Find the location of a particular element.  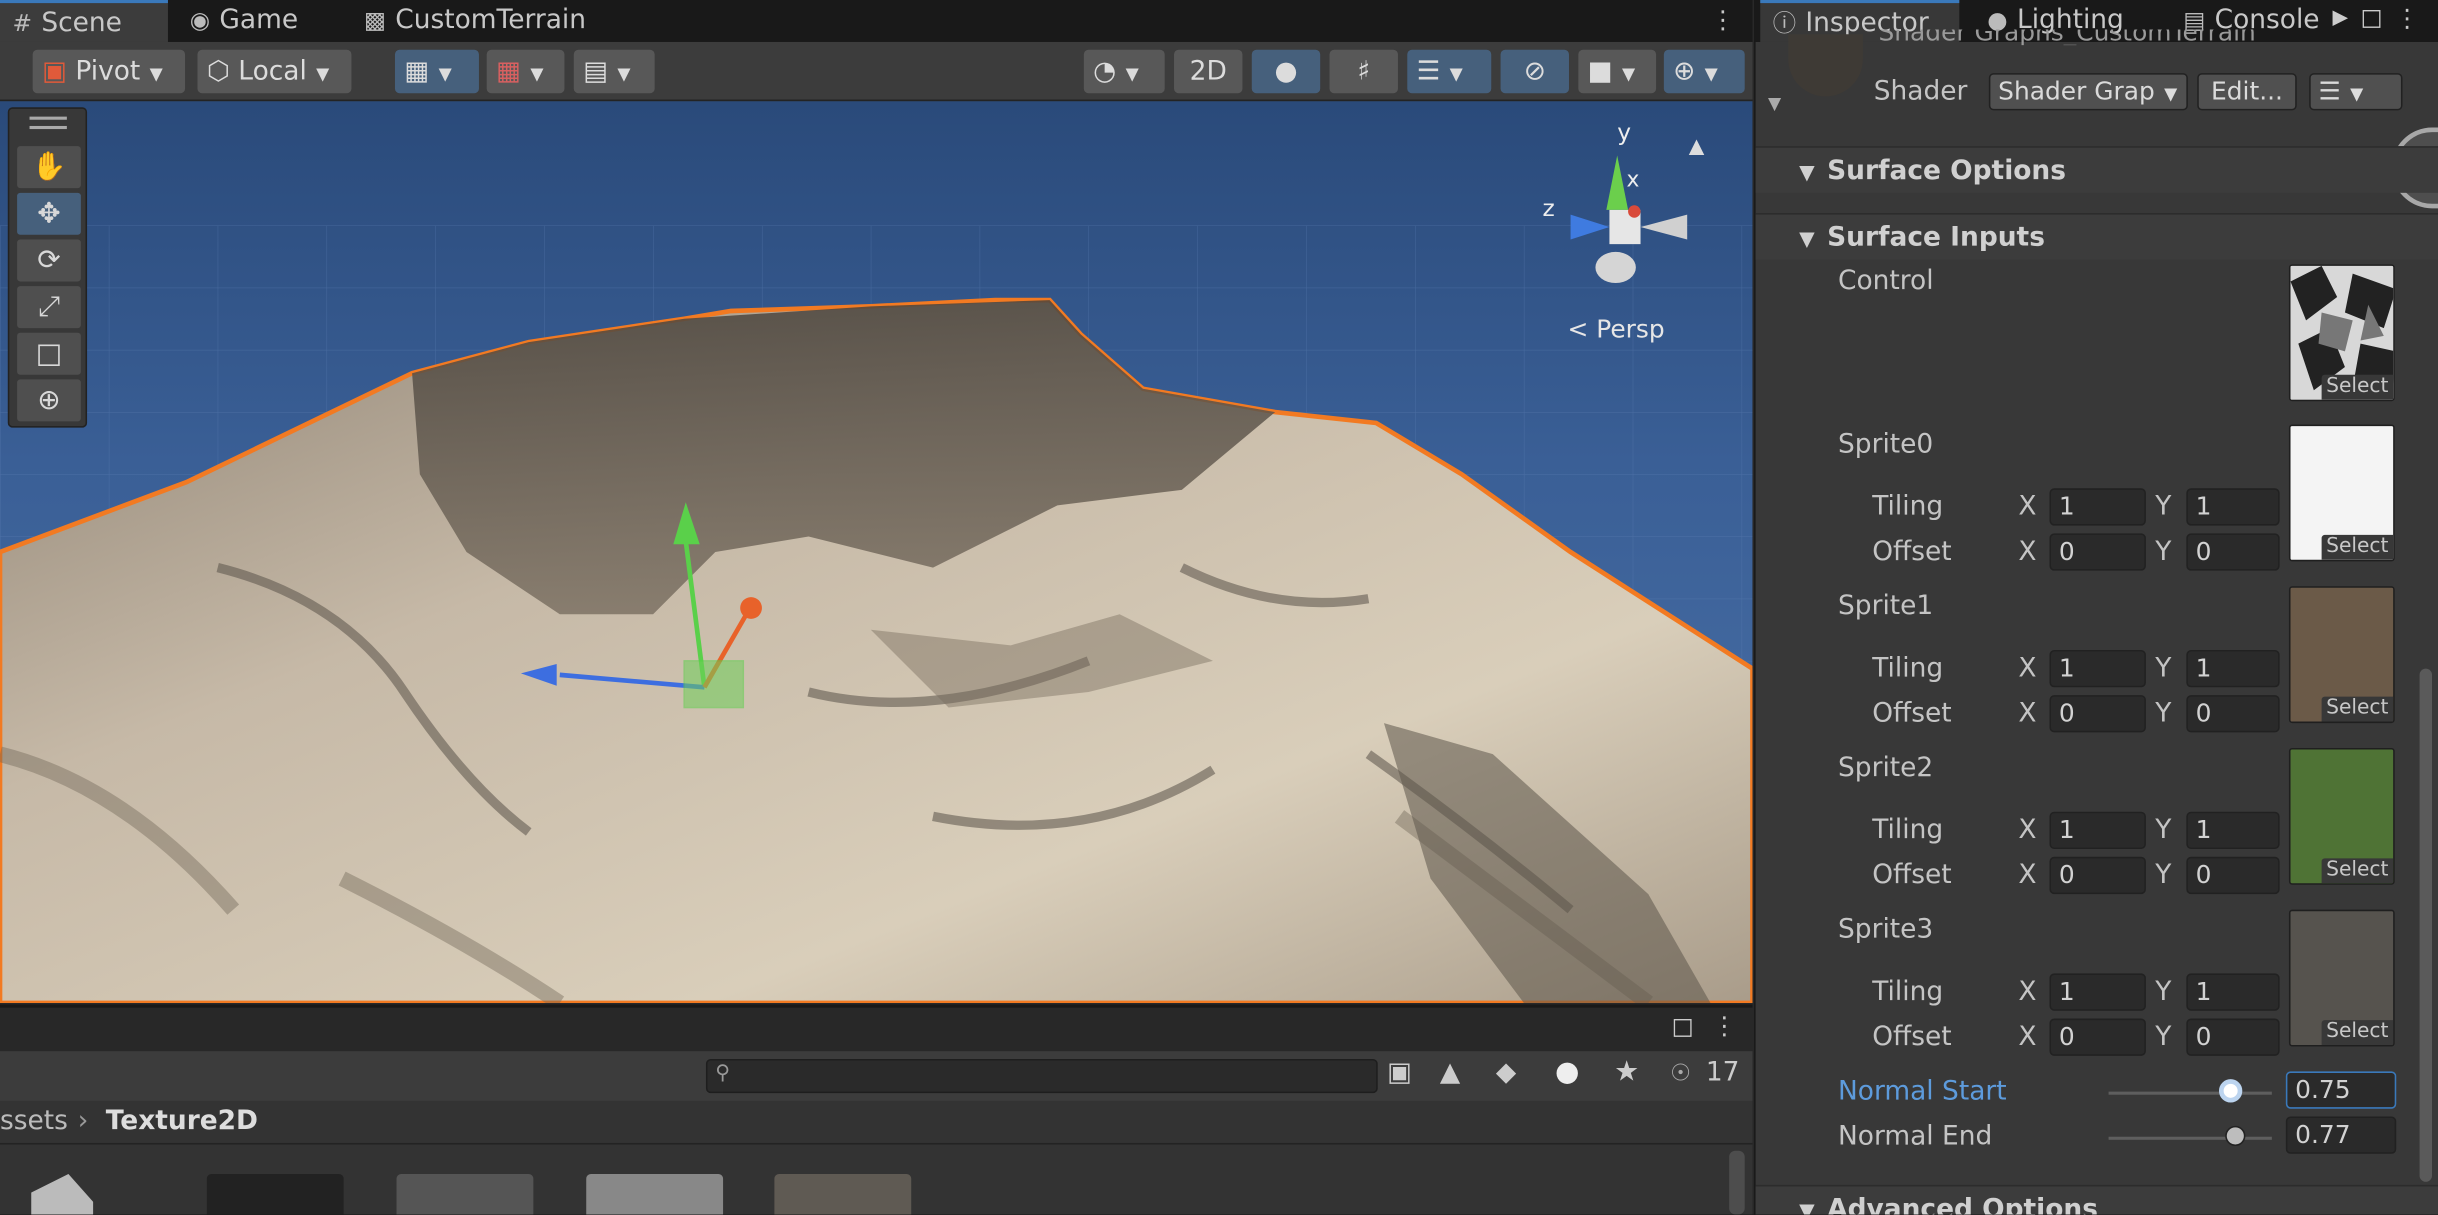

asset-thumb-noise-b is located at coordinates (655, 1194).